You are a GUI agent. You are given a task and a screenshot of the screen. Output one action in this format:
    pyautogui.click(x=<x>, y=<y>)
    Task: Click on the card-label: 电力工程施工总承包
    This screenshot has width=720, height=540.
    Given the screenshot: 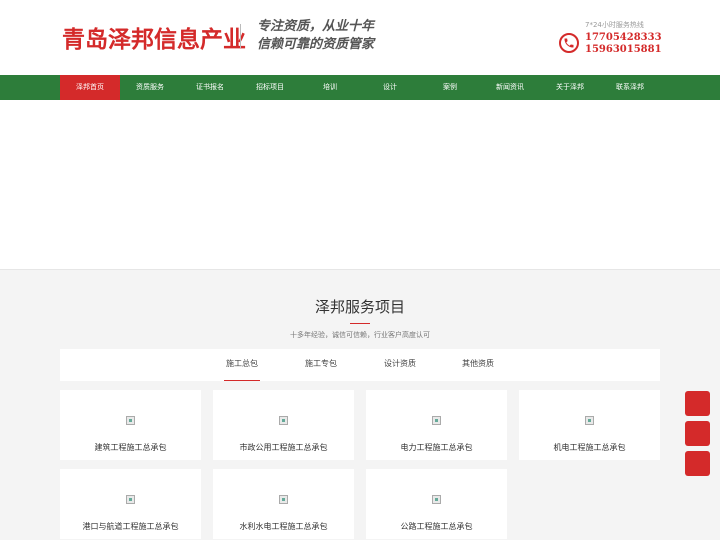 What is the action you would take?
    pyautogui.click(x=436, y=447)
    